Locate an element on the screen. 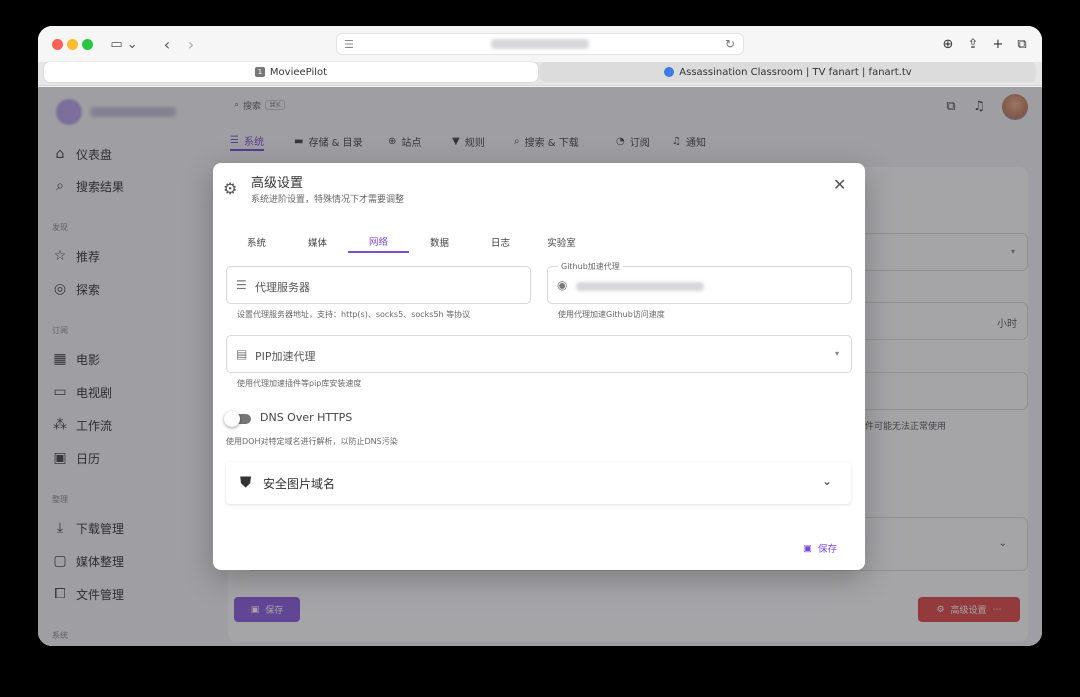 This screenshot has height=697, width=1080. github-proxy-input: Github加速代理 ◉ is located at coordinates (699, 282).